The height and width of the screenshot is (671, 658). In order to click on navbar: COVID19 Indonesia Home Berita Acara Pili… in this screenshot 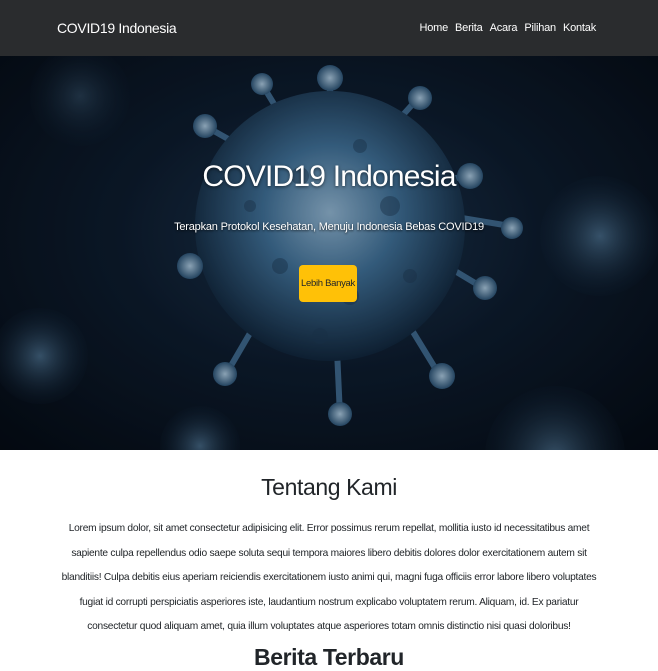, I will do `click(329, 28)`.